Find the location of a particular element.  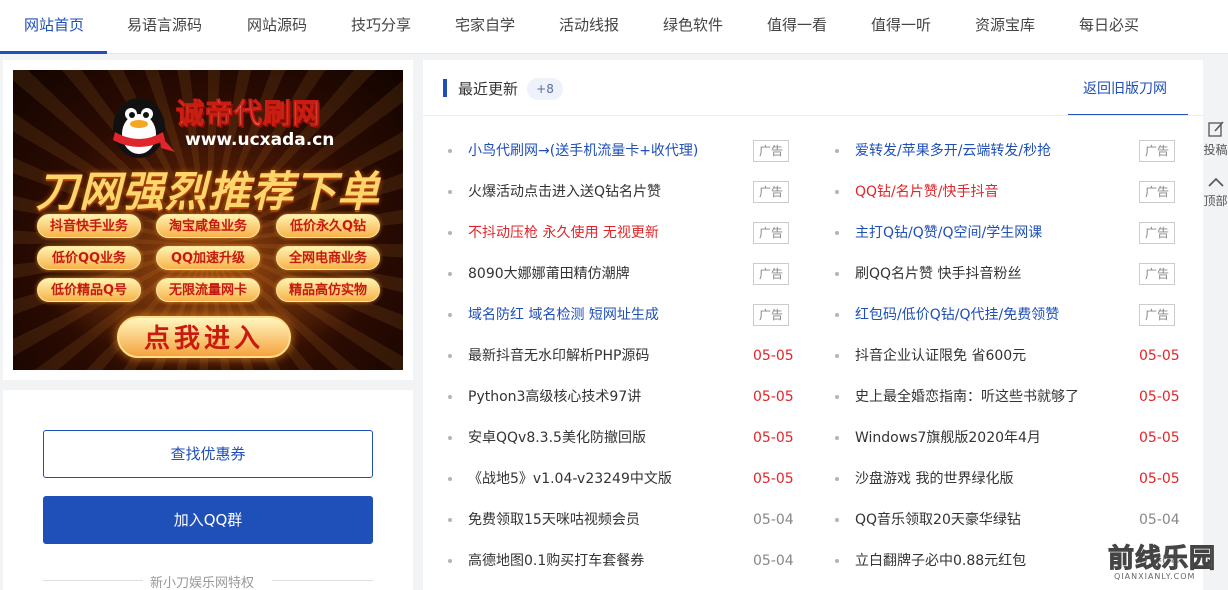

list-item: 红包码/低价Q钻/Q代挂/免费领赞 广告 is located at coordinates (1005, 315).